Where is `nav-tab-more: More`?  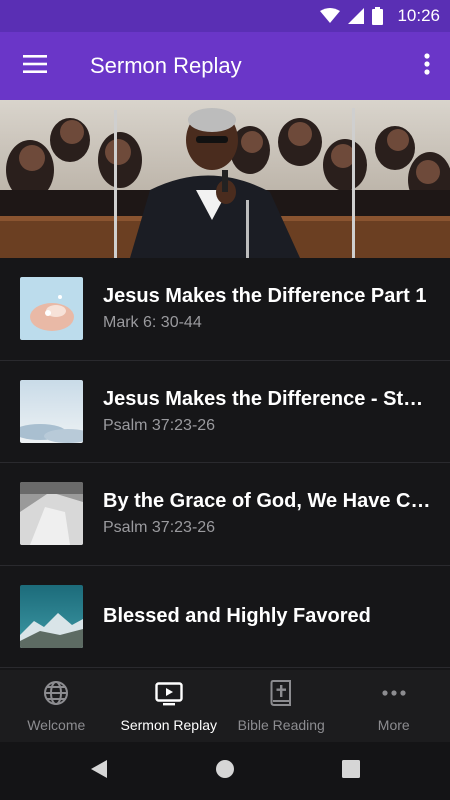
nav-tab-more: More is located at coordinates (394, 706).